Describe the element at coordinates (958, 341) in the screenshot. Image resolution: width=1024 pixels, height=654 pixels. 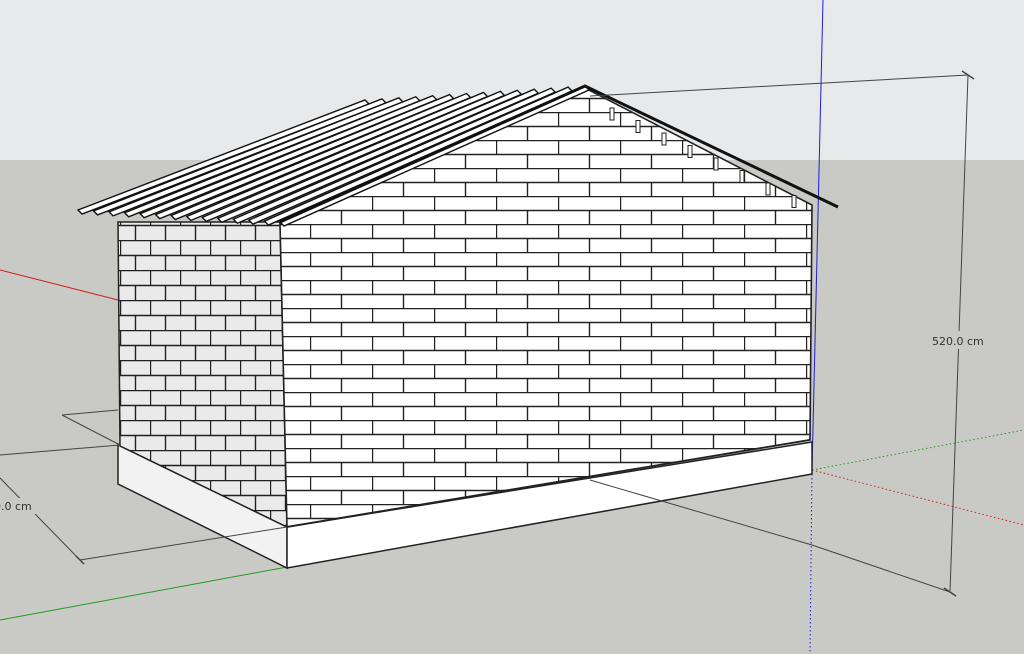
I see `height-label: 520.0 cm` at that location.